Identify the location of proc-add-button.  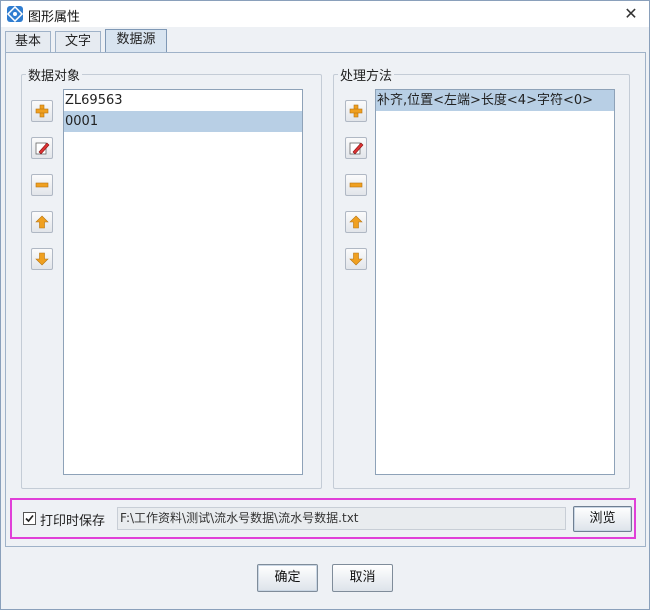
(356, 111).